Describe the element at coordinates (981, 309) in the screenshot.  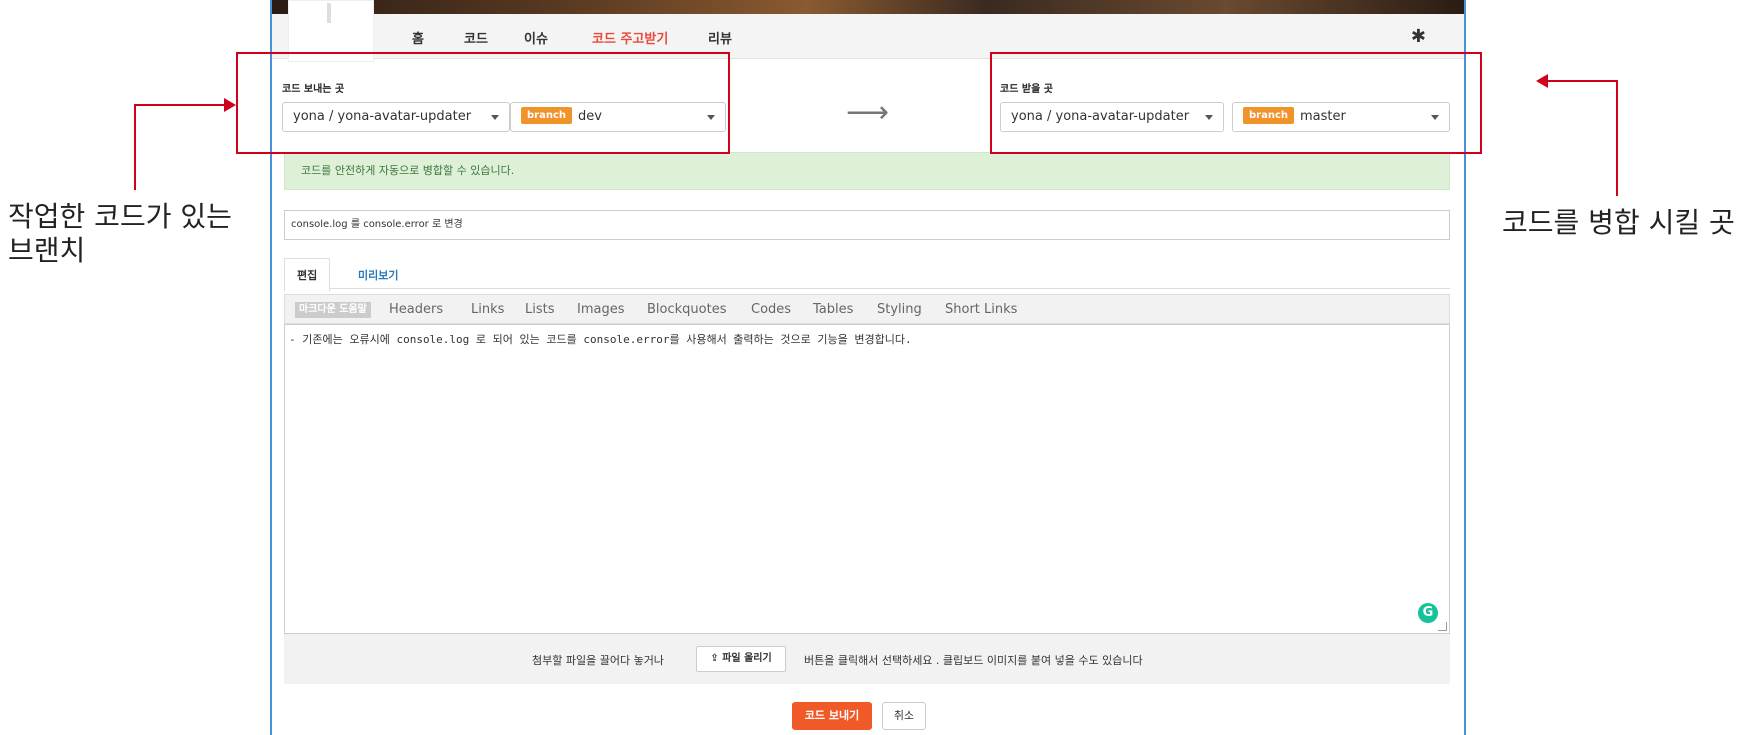
I see `toolbar-short-links: Short Links` at that location.